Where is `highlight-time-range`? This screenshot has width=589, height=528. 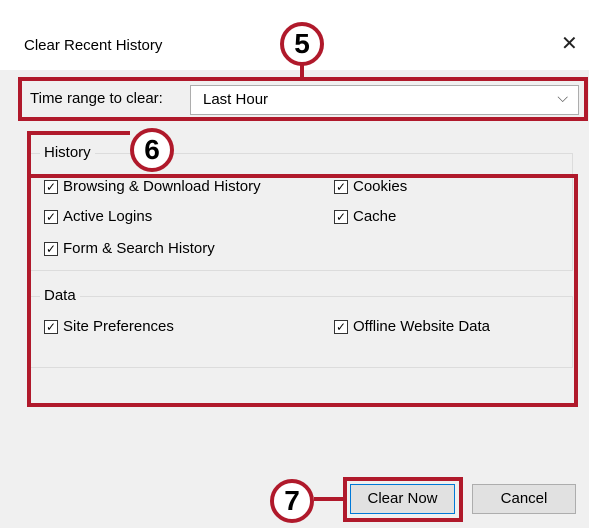
highlight-time-range is located at coordinates (303, 99).